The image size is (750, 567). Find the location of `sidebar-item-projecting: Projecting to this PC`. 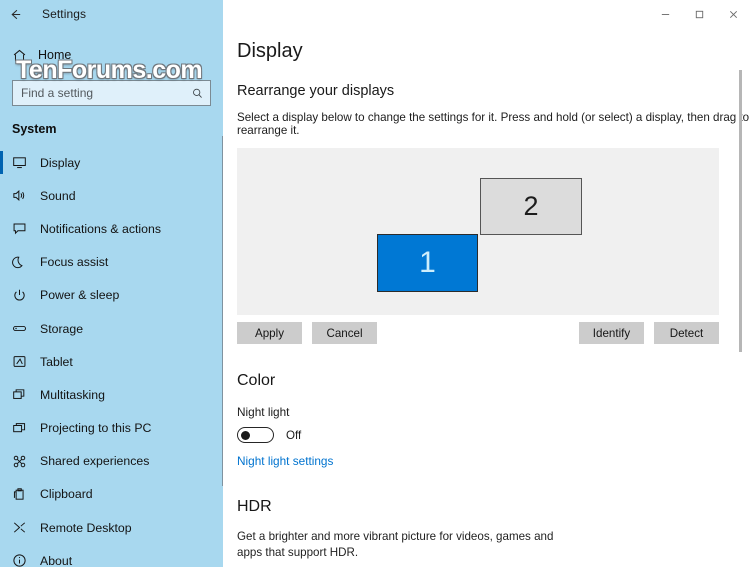

sidebar-item-projecting: Projecting to this PC is located at coordinates (111, 428).